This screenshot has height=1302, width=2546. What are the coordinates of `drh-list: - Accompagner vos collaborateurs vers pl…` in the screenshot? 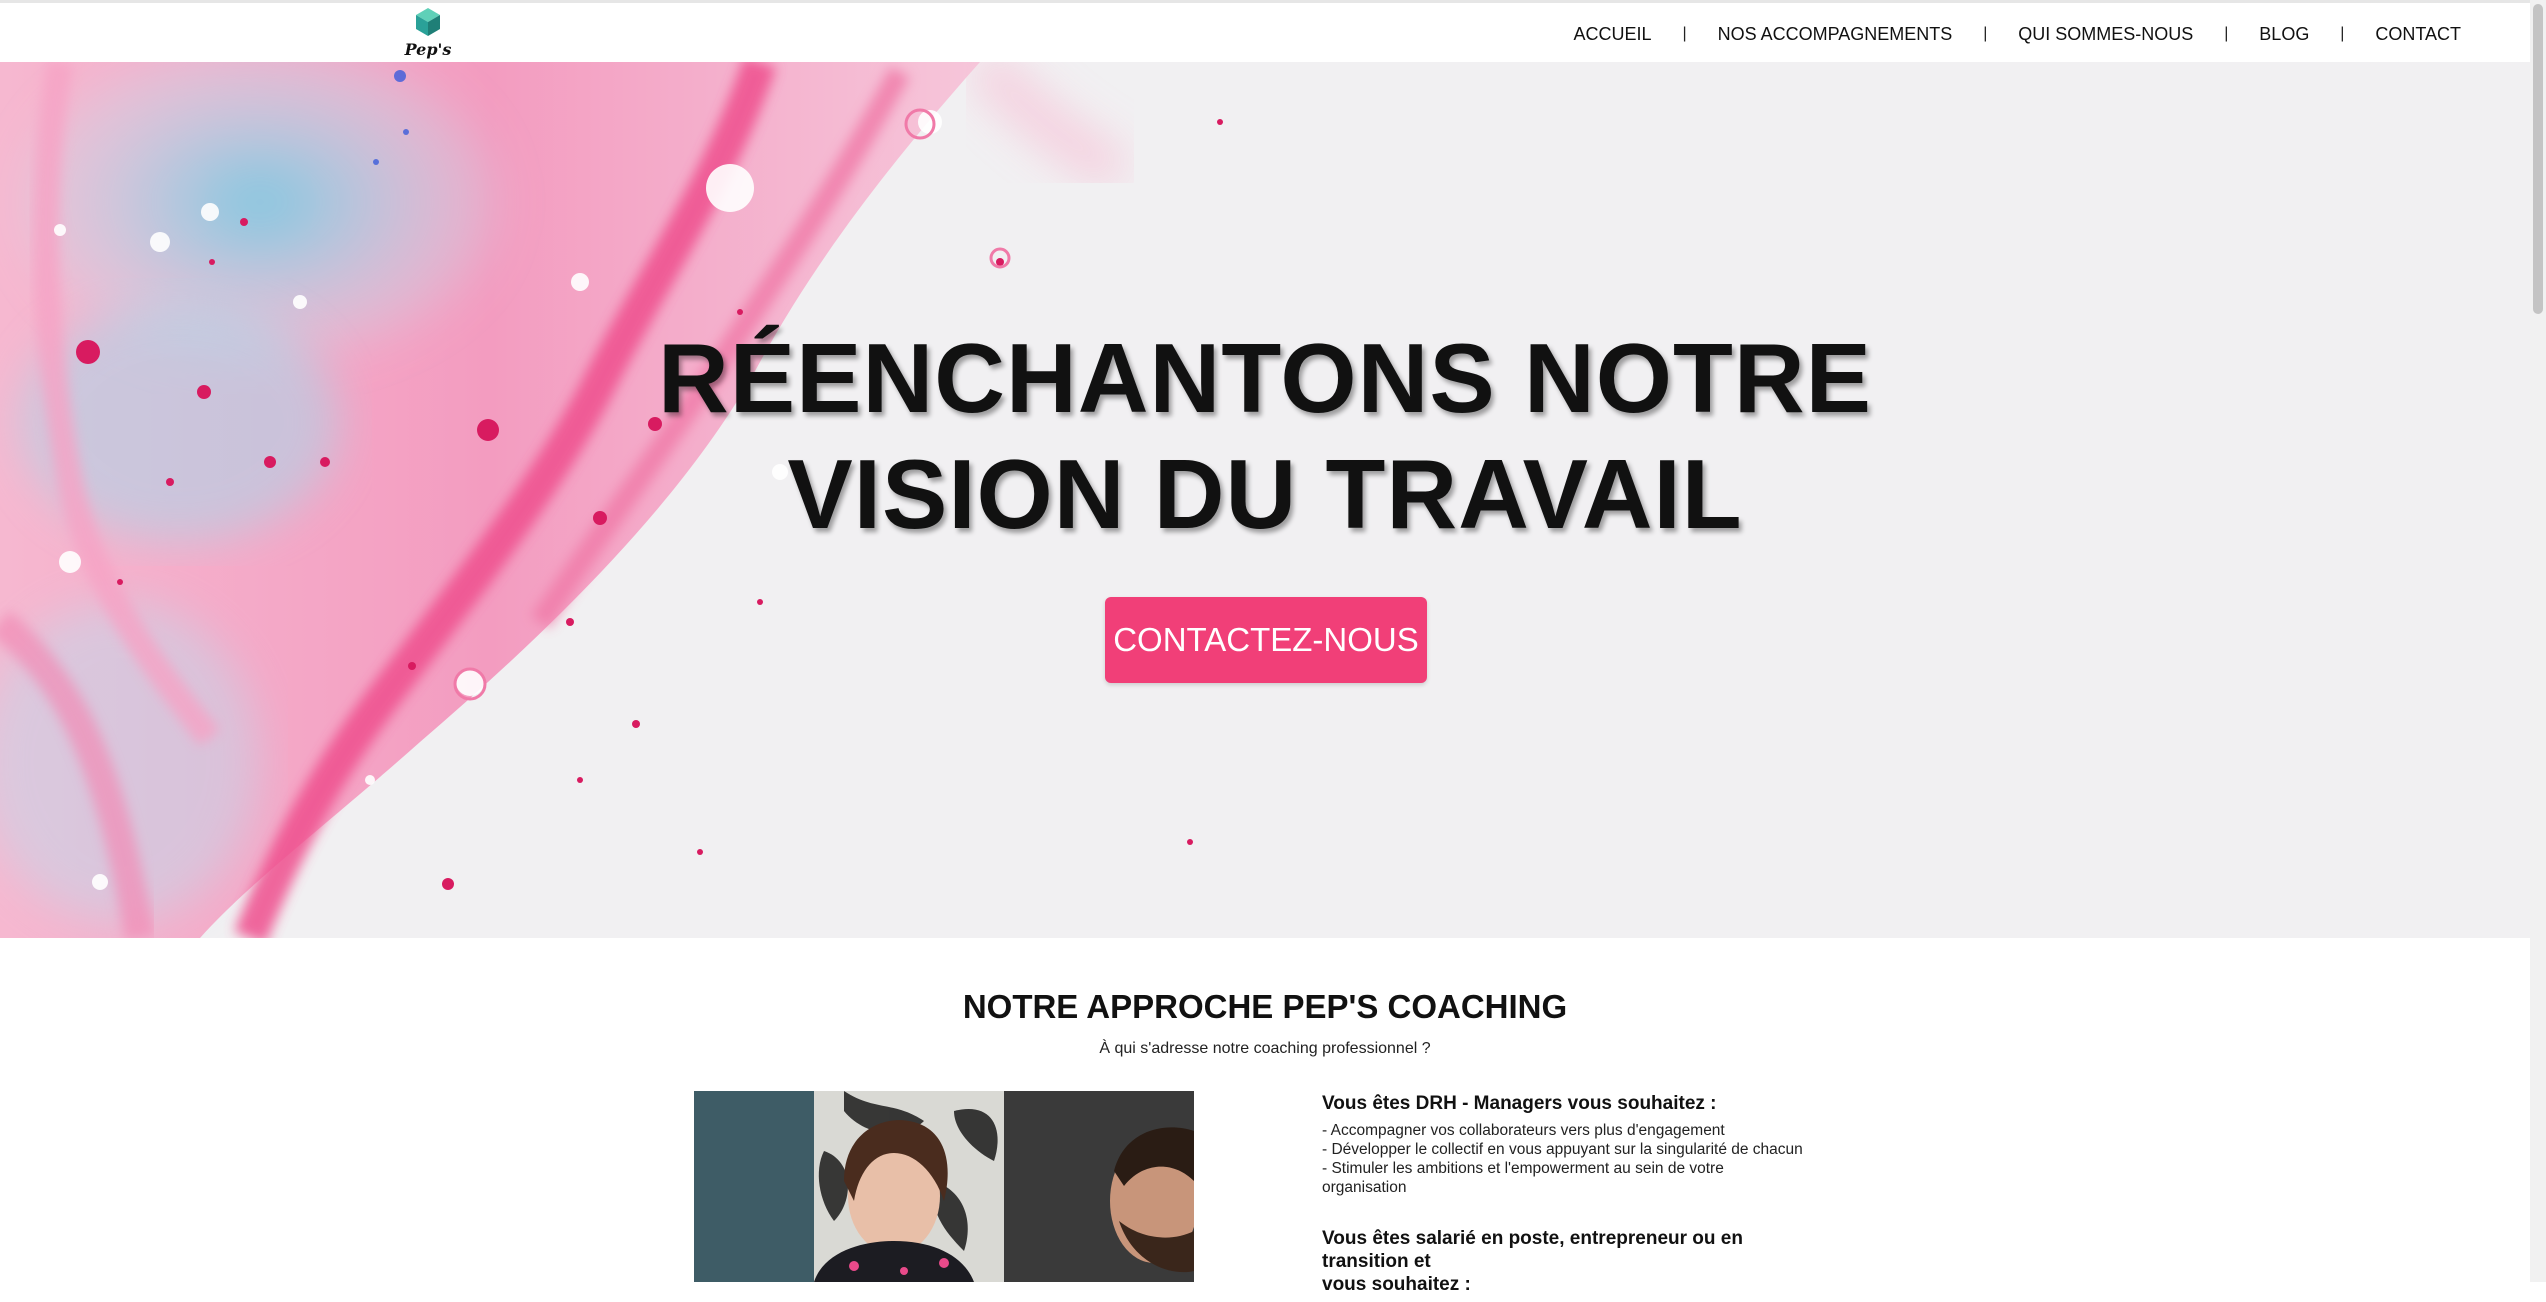 It's located at (1572, 1159).